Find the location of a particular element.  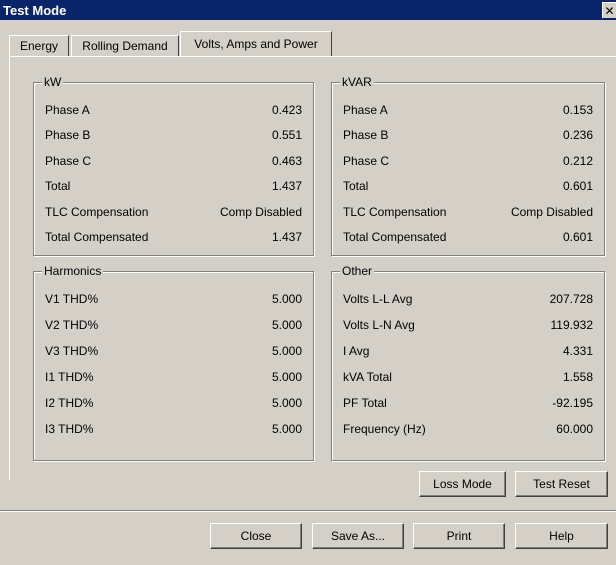

row-label: kVA Total is located at coordinates (367, 377).